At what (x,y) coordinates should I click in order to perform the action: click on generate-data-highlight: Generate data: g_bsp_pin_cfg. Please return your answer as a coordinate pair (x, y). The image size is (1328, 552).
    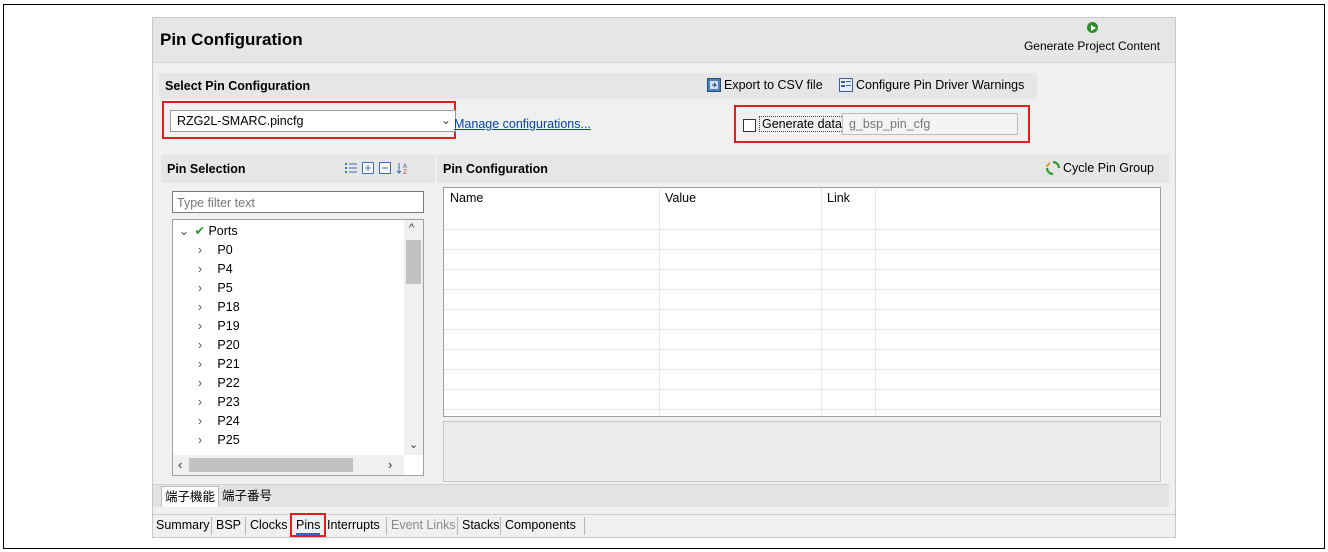
    Looking at the image, I should click on (882, 124).